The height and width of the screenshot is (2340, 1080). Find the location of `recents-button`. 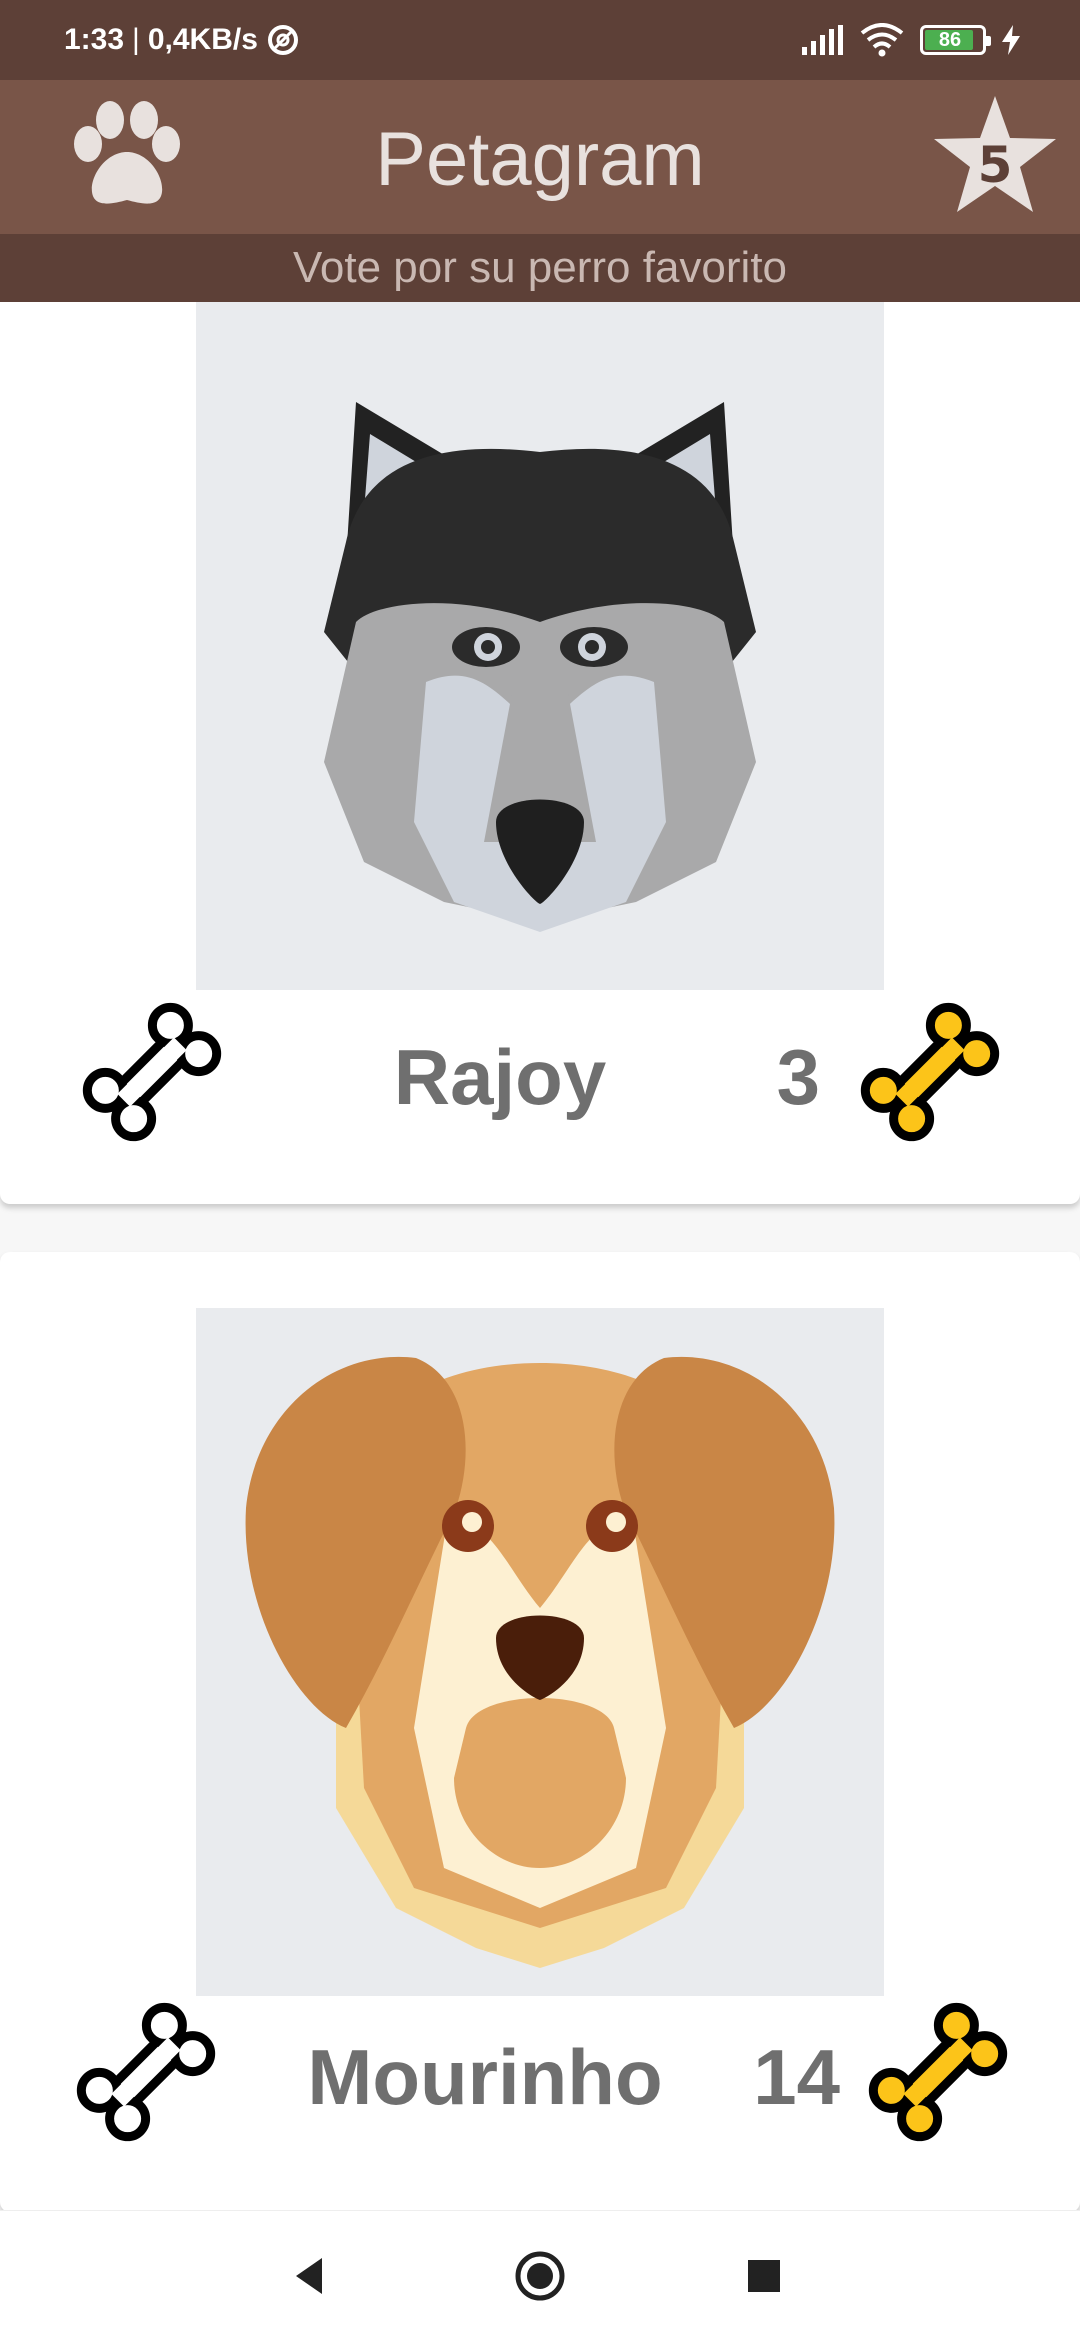

recents-button is located at coordinates (764, 2276).